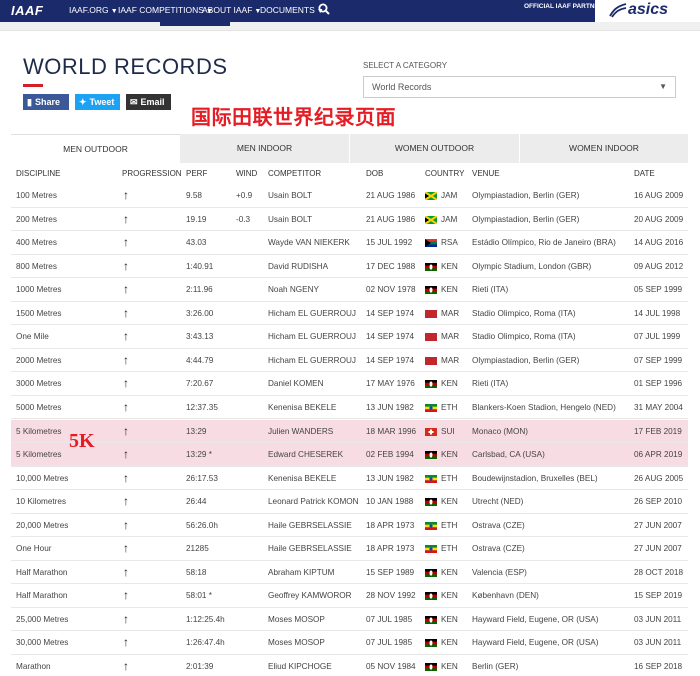  What do you see at coordinates (431, 549) in the screenshot?
I see `flag-eth-icon` at bounding box center [431, 549].